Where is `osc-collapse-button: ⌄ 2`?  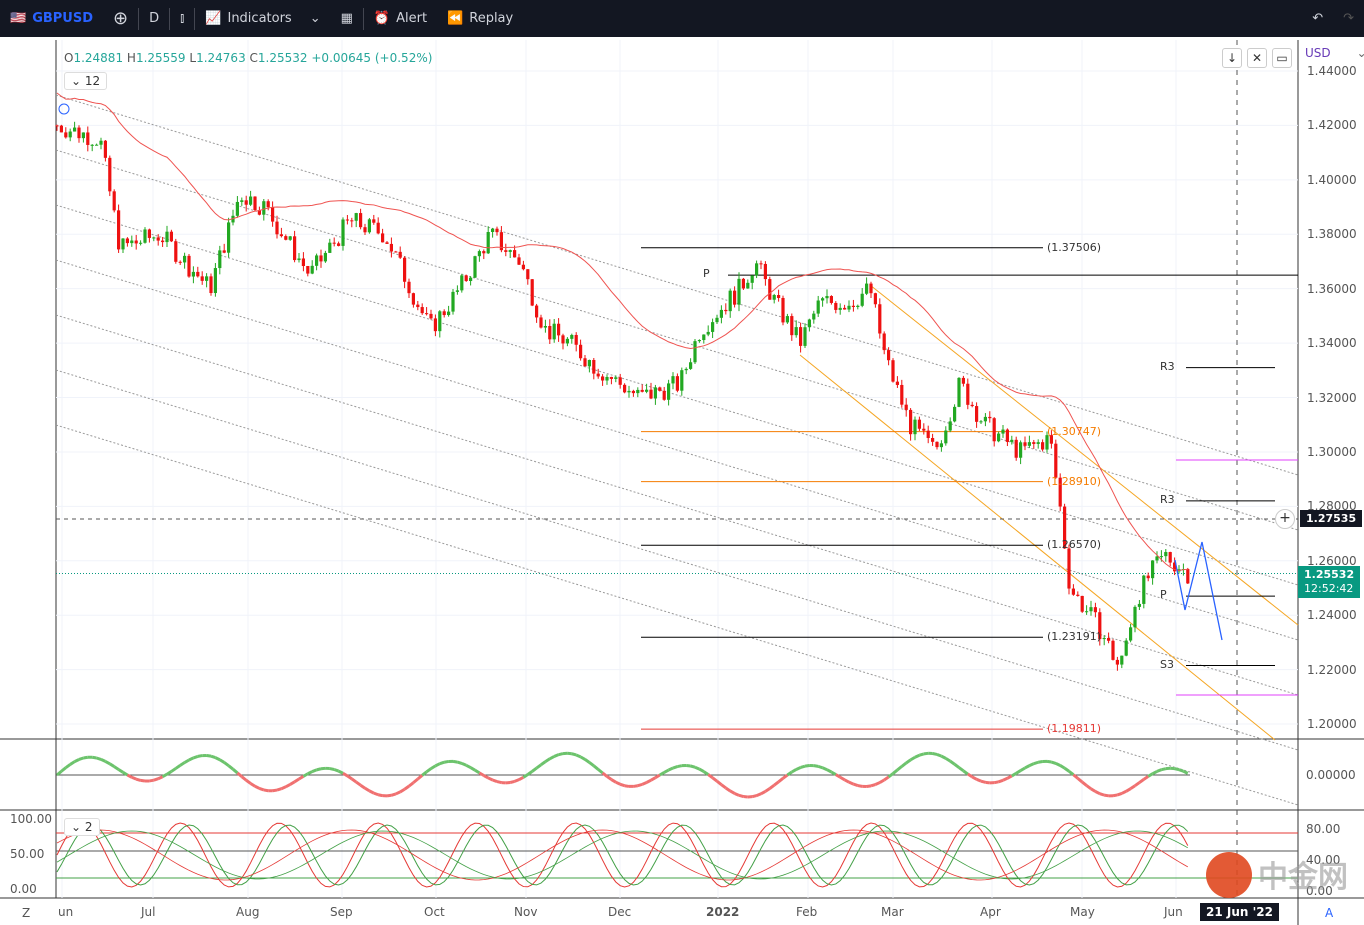
osc-collapse-button: ⌄ 2 is located at coordinates (82, 827).